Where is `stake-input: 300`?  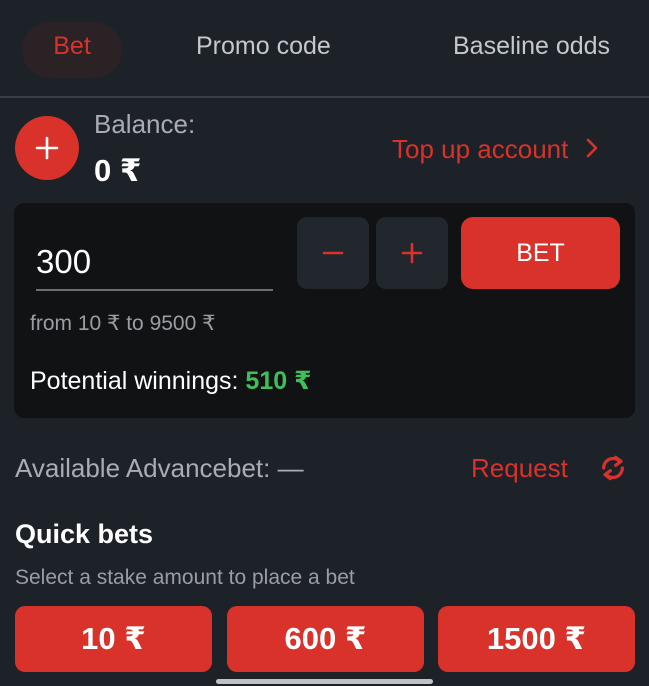 stake-input: 300 is located at coordinates (63, 262).